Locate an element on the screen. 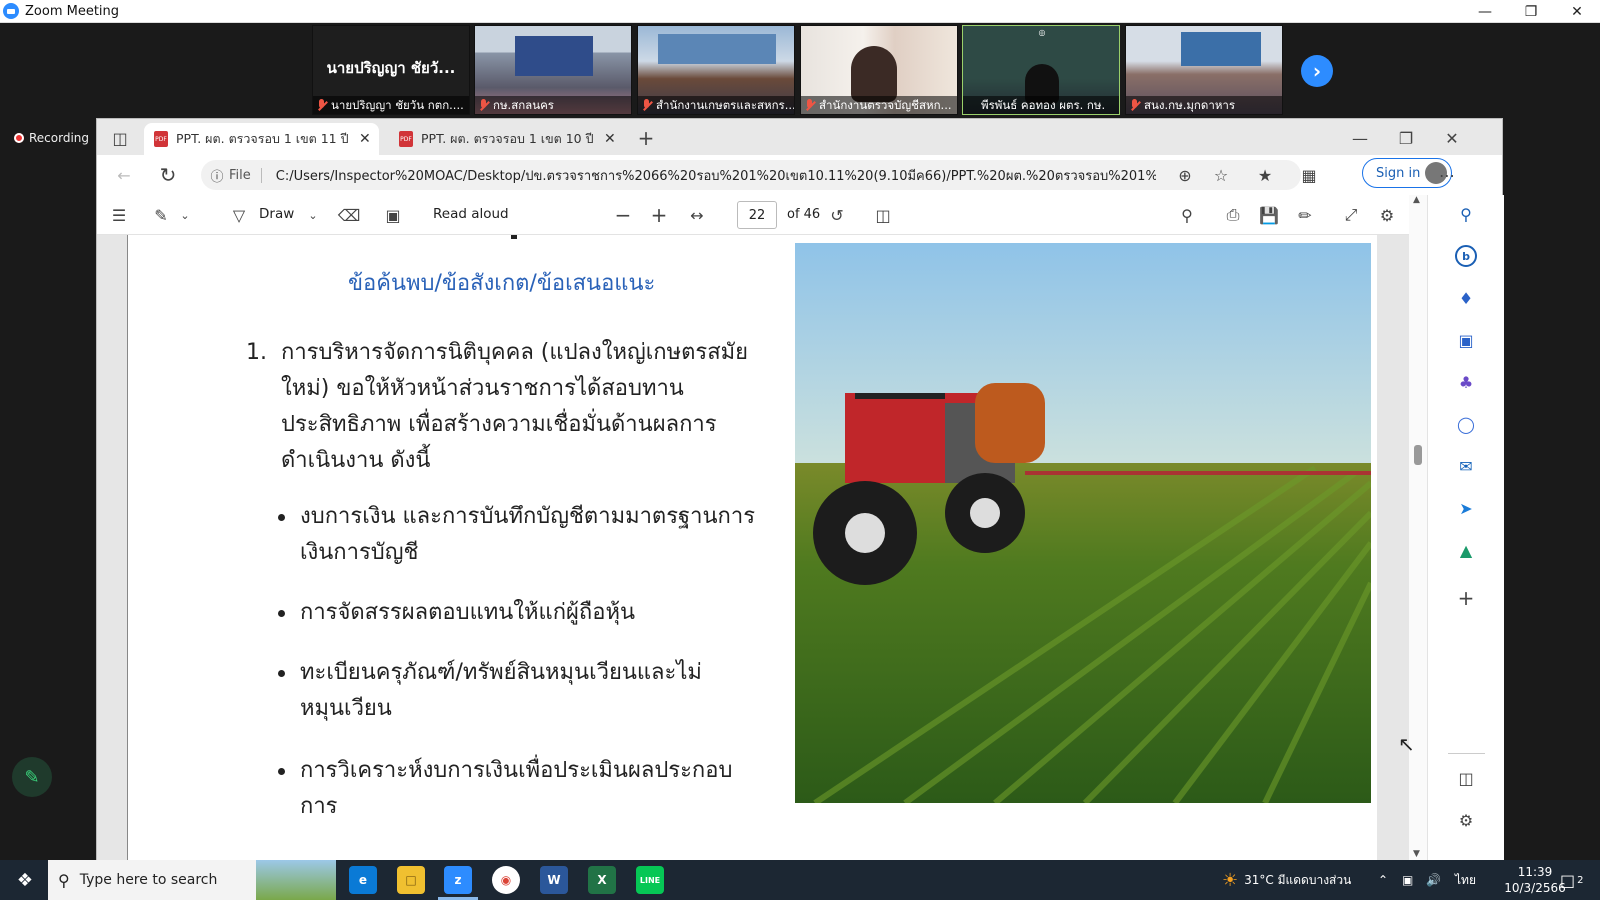  volume-icon: 🔊 is located at coordinates (1433, 880).